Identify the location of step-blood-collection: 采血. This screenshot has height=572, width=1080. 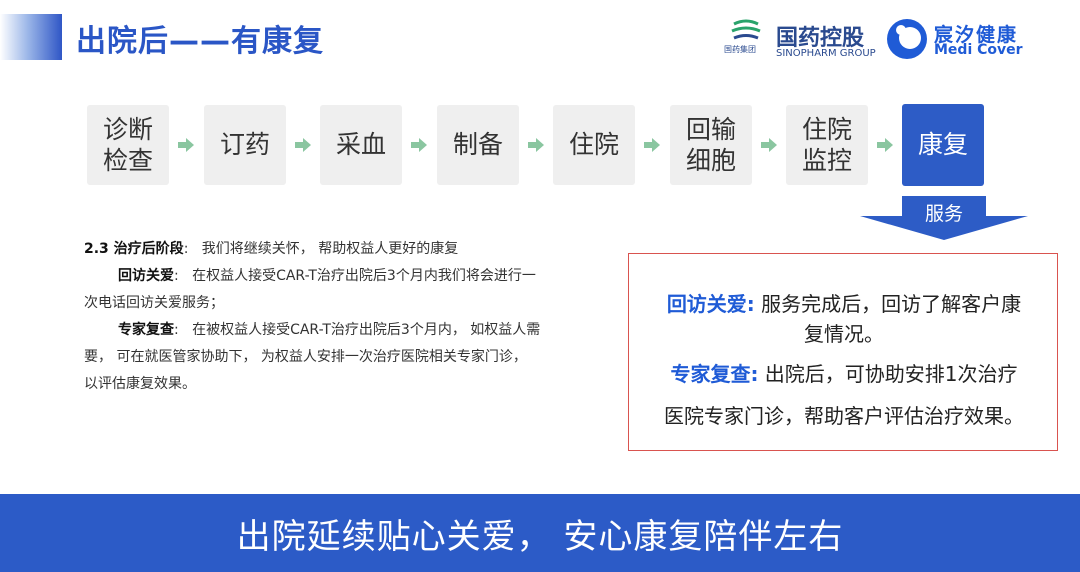
(361, 145).